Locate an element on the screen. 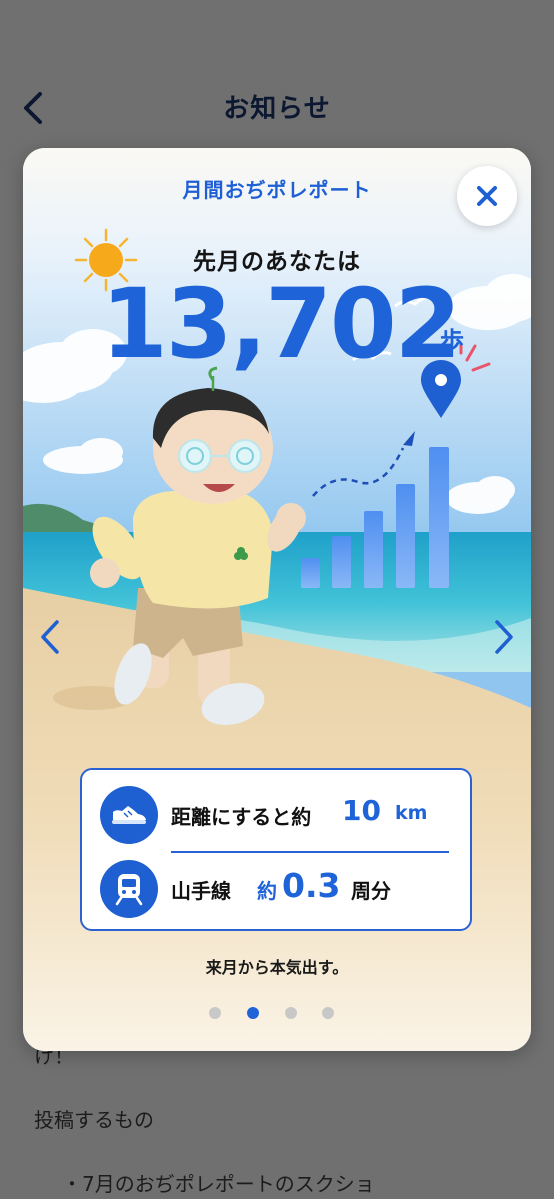  chevron-right-icon is located at coordinates (504, 637).